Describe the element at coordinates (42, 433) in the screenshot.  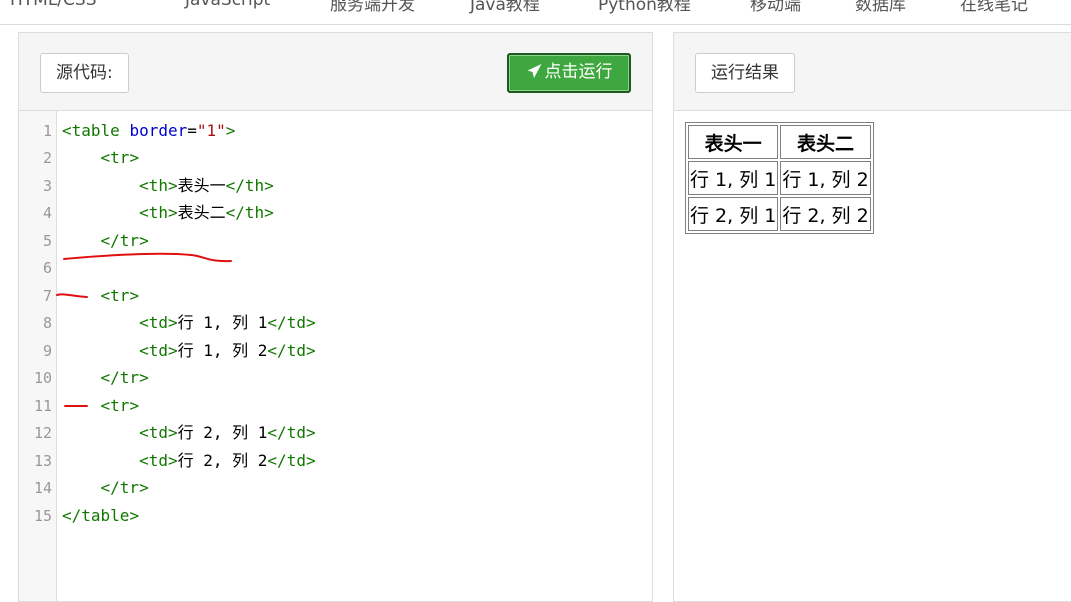
I see `line-number: 12` at that location.